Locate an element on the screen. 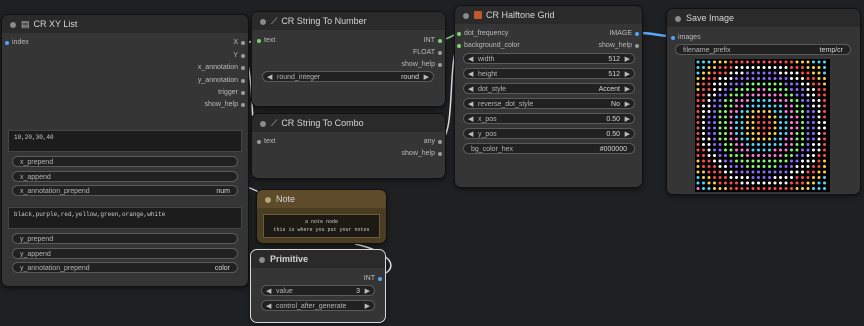  output-slot-y-annotation: y_annotation is located at coordinates (221, 80).